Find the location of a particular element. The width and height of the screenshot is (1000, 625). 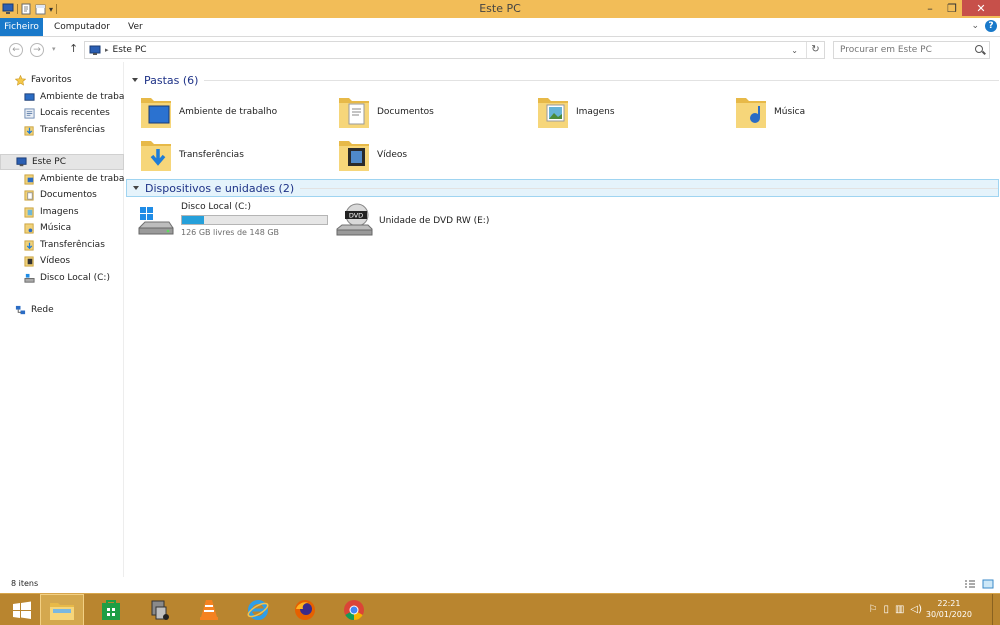

nav-pc-desktop: Ambiente de trabalho is located at coordinates (62, 179).